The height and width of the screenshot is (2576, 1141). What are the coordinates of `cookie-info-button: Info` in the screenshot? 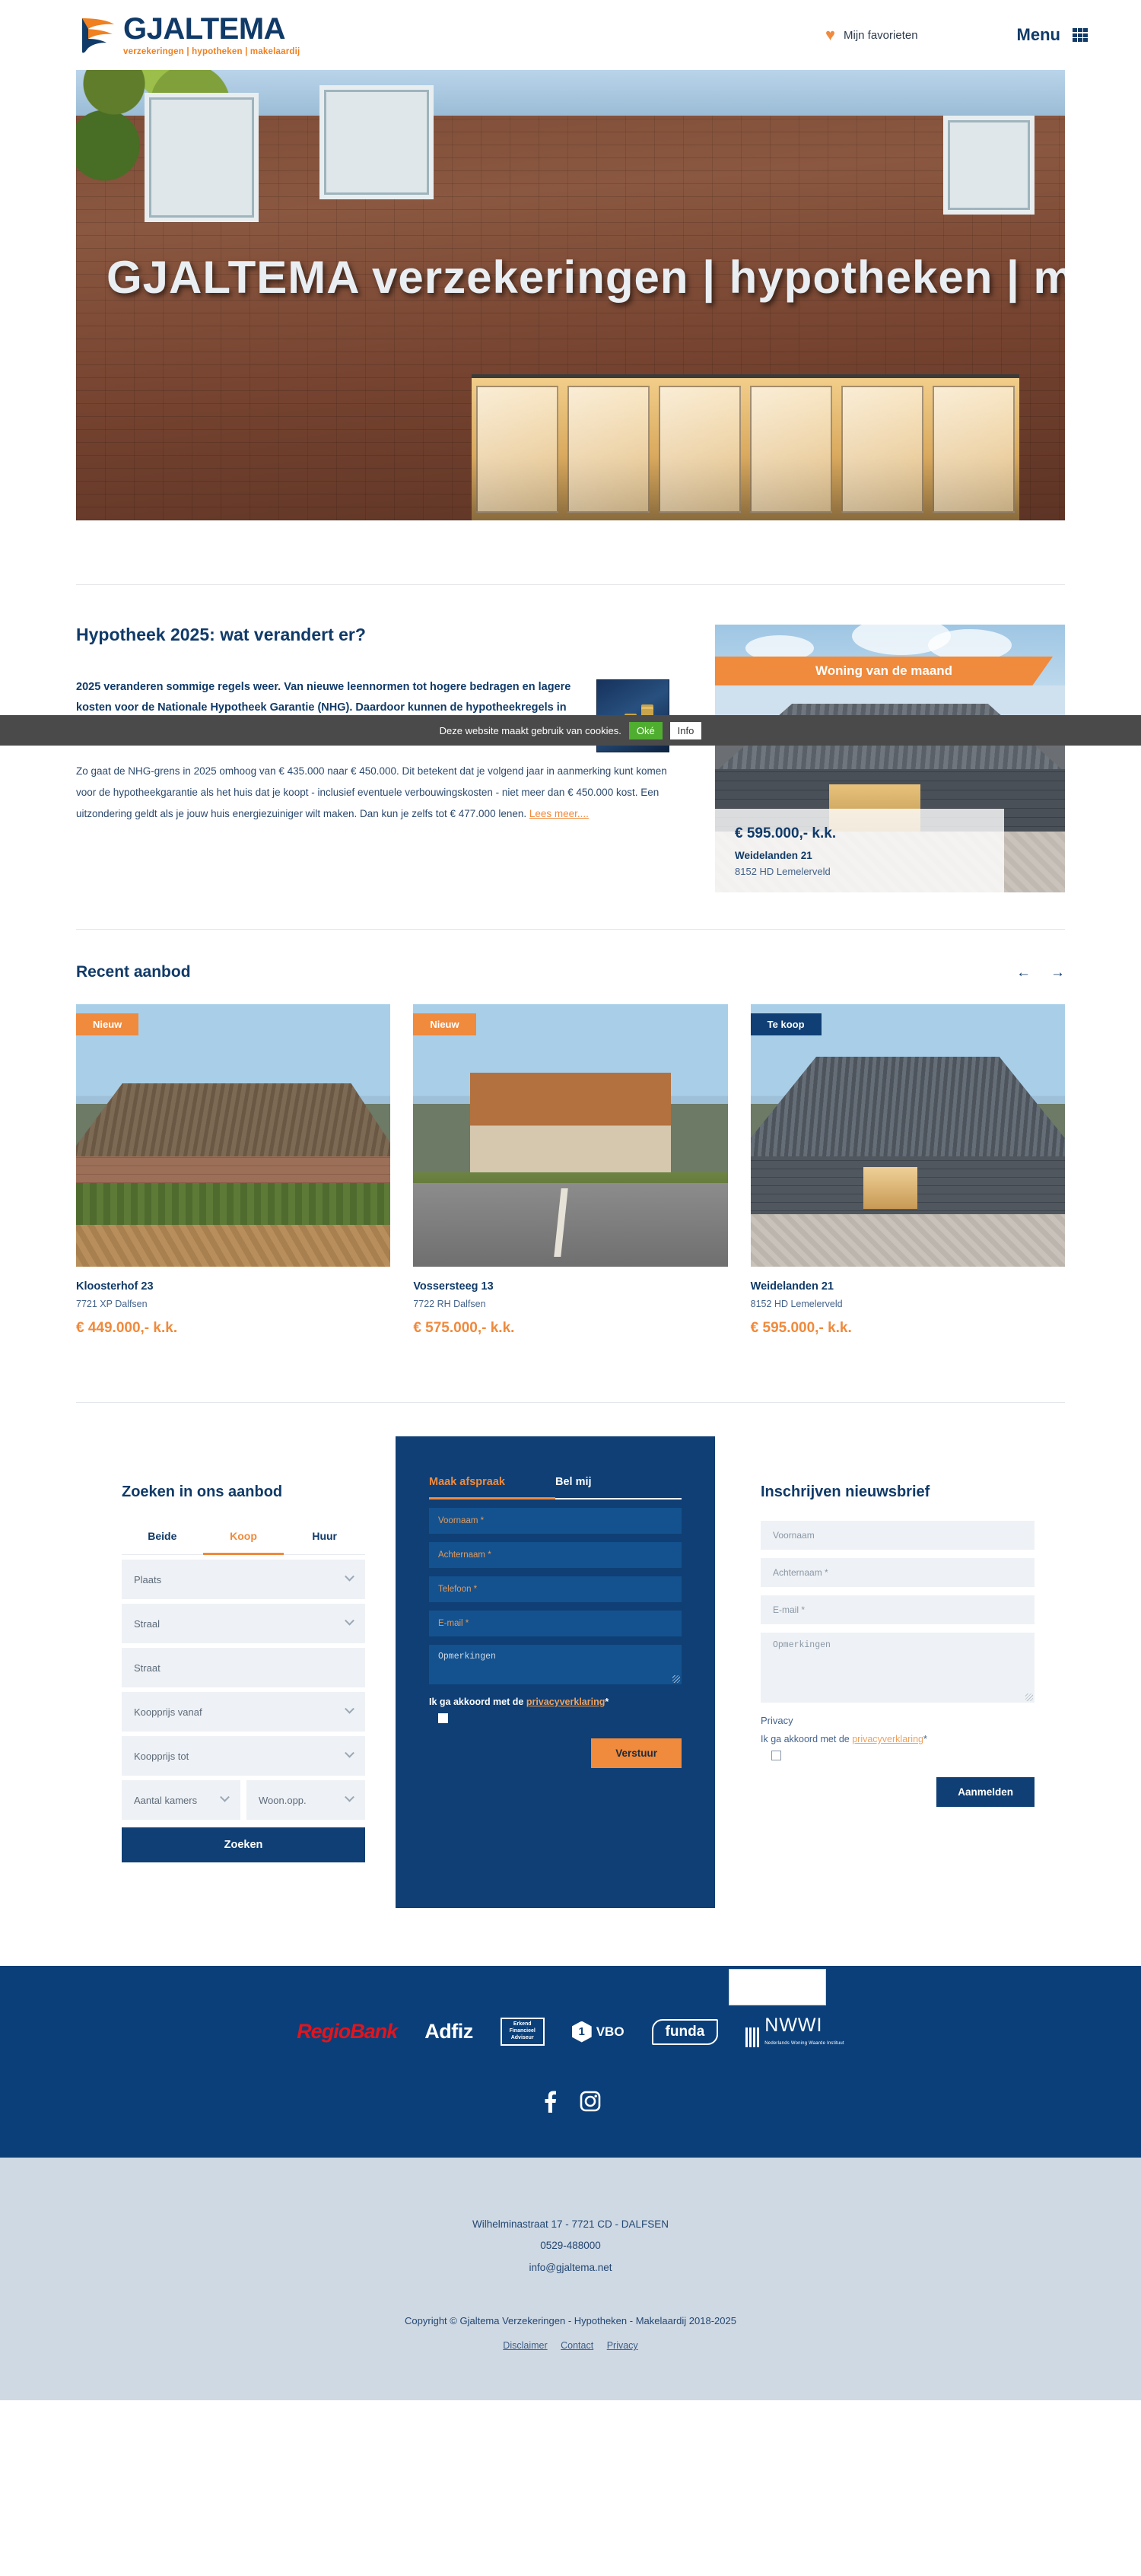 It's located at (686, 730).